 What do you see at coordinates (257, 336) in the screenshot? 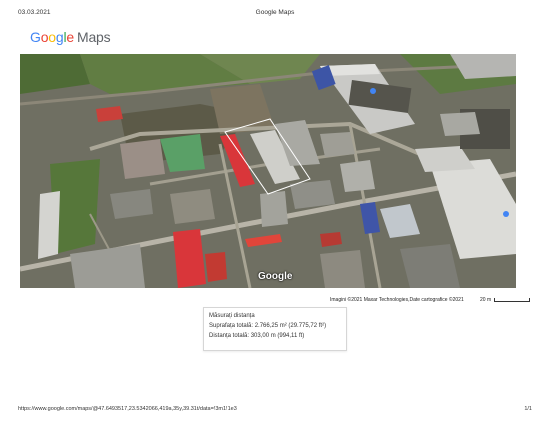
I see `measure-total-distance: Distanța totală: 303,00 m (994,11 ft)` at bounding box center [257, 336].